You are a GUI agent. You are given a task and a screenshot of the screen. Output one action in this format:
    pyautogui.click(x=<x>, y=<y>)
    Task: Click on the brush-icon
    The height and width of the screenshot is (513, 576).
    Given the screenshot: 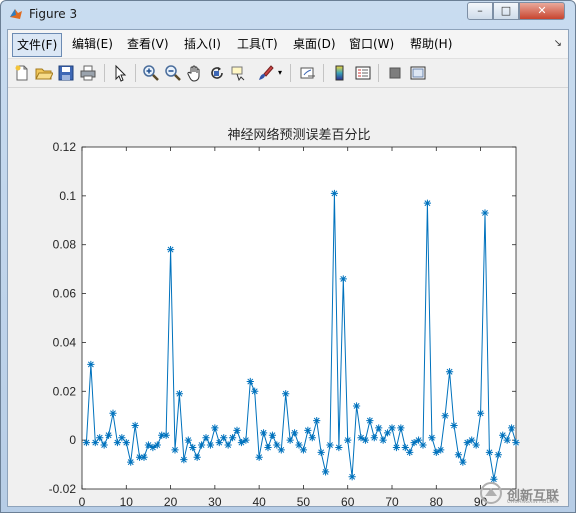 What is the action you would take?
    pyautogui.click(x=265, y=73)
    